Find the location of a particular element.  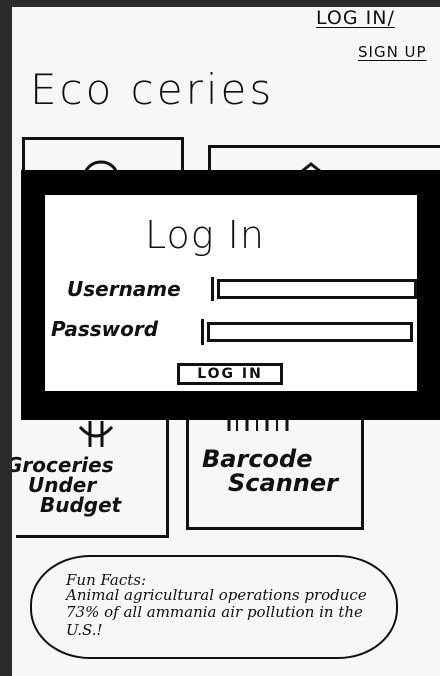

groceries-under-budget-label: Groceries Under Budget is located at coordinates (84, 485).